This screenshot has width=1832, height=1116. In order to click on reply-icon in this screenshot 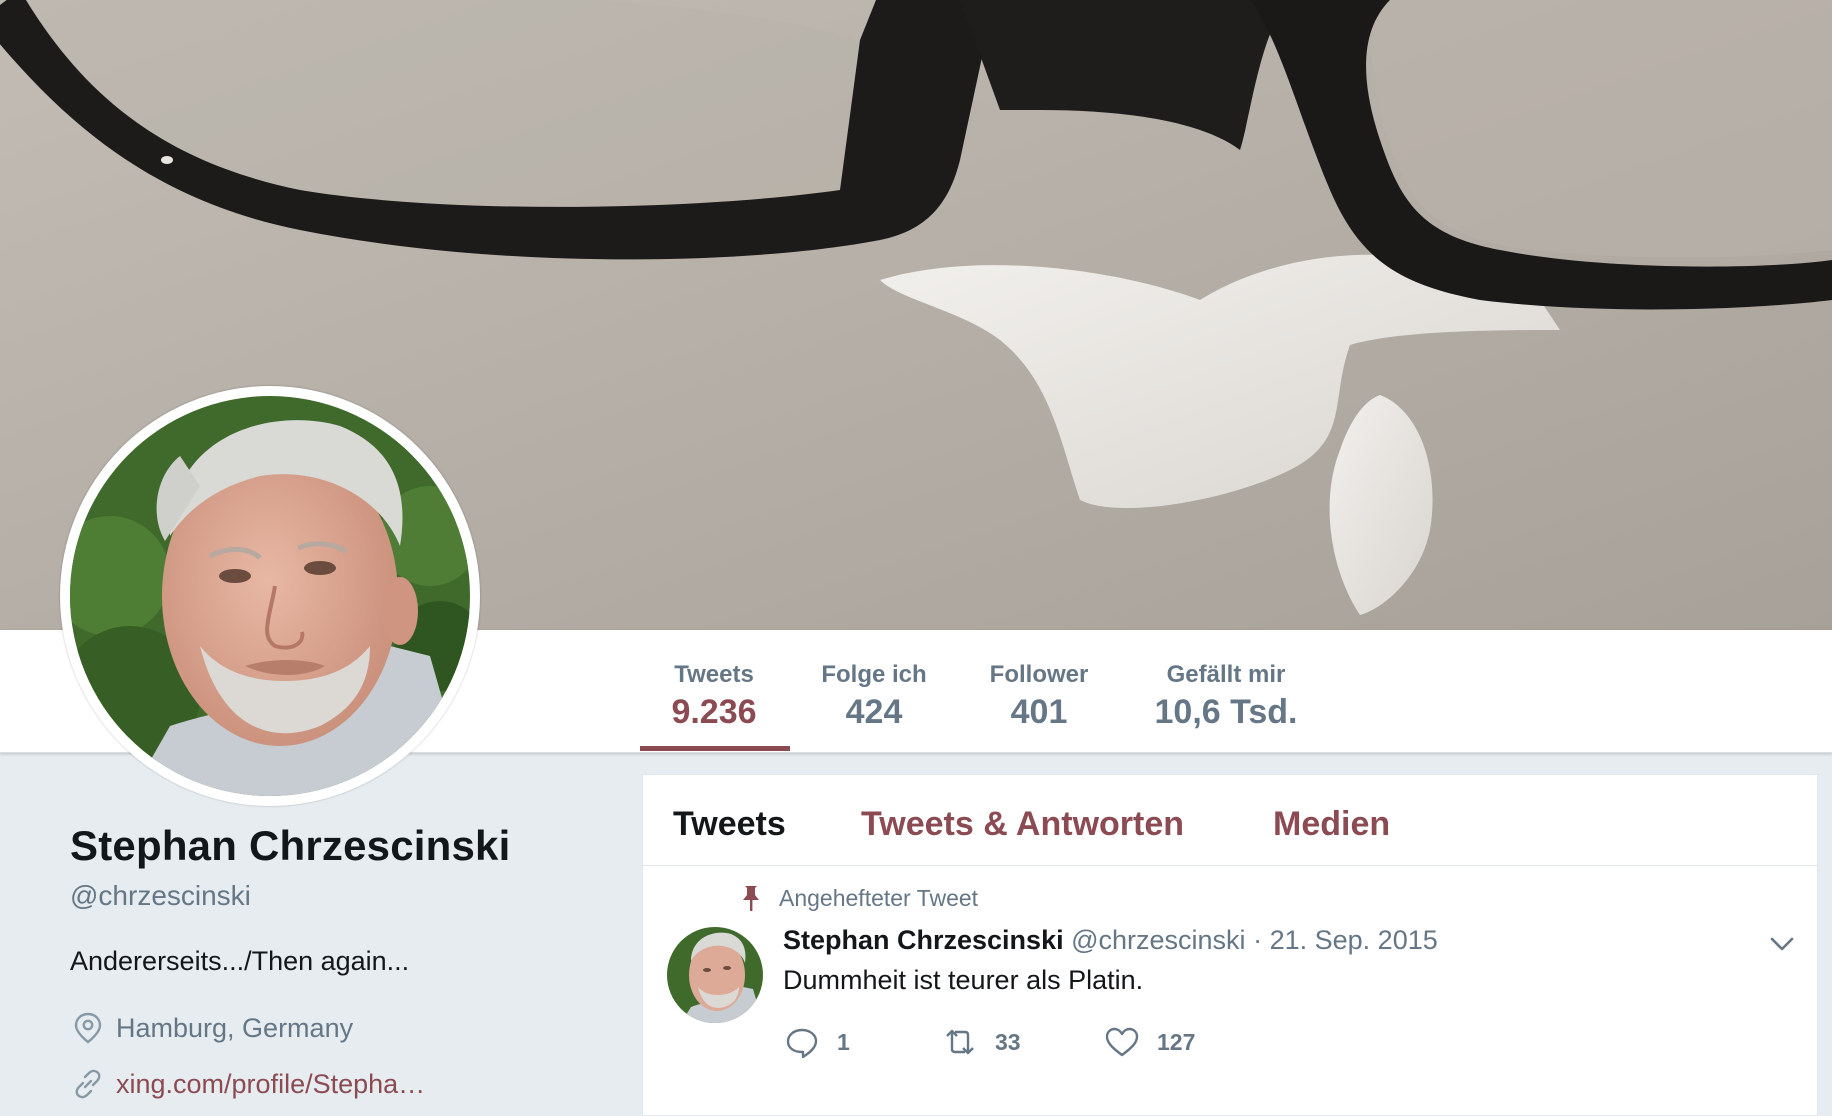, I will do `click(802, 1043)`.